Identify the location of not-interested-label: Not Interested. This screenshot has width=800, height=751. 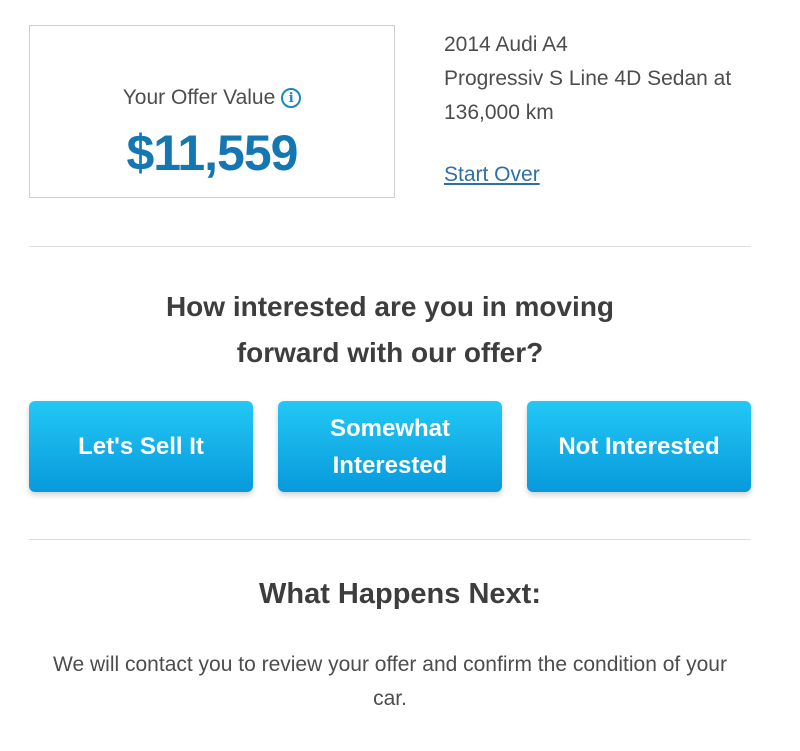
(639, 446).